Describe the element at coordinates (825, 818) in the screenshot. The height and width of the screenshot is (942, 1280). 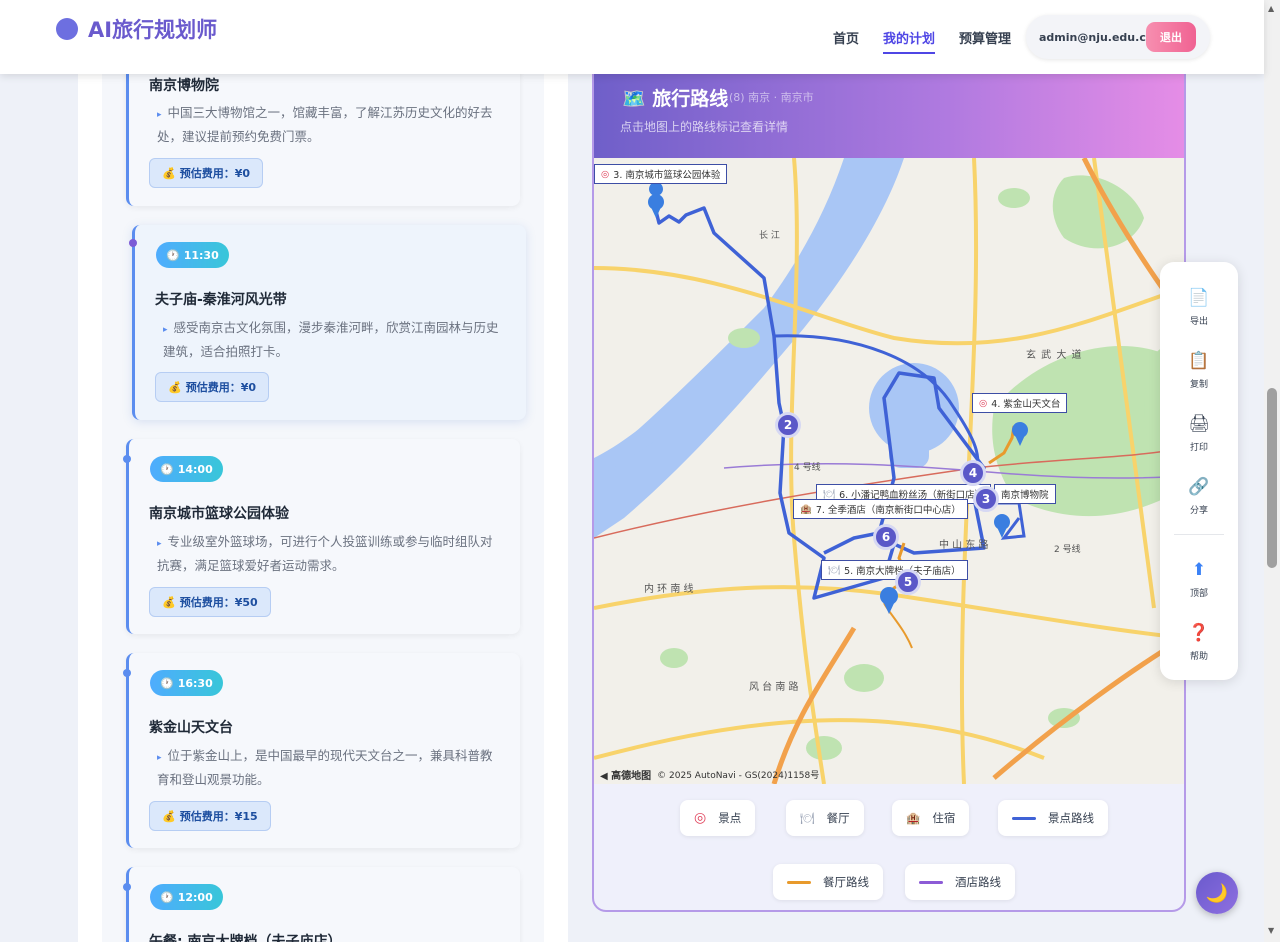
I see `legend-restaurant: 🍽 餐厅` at that location.